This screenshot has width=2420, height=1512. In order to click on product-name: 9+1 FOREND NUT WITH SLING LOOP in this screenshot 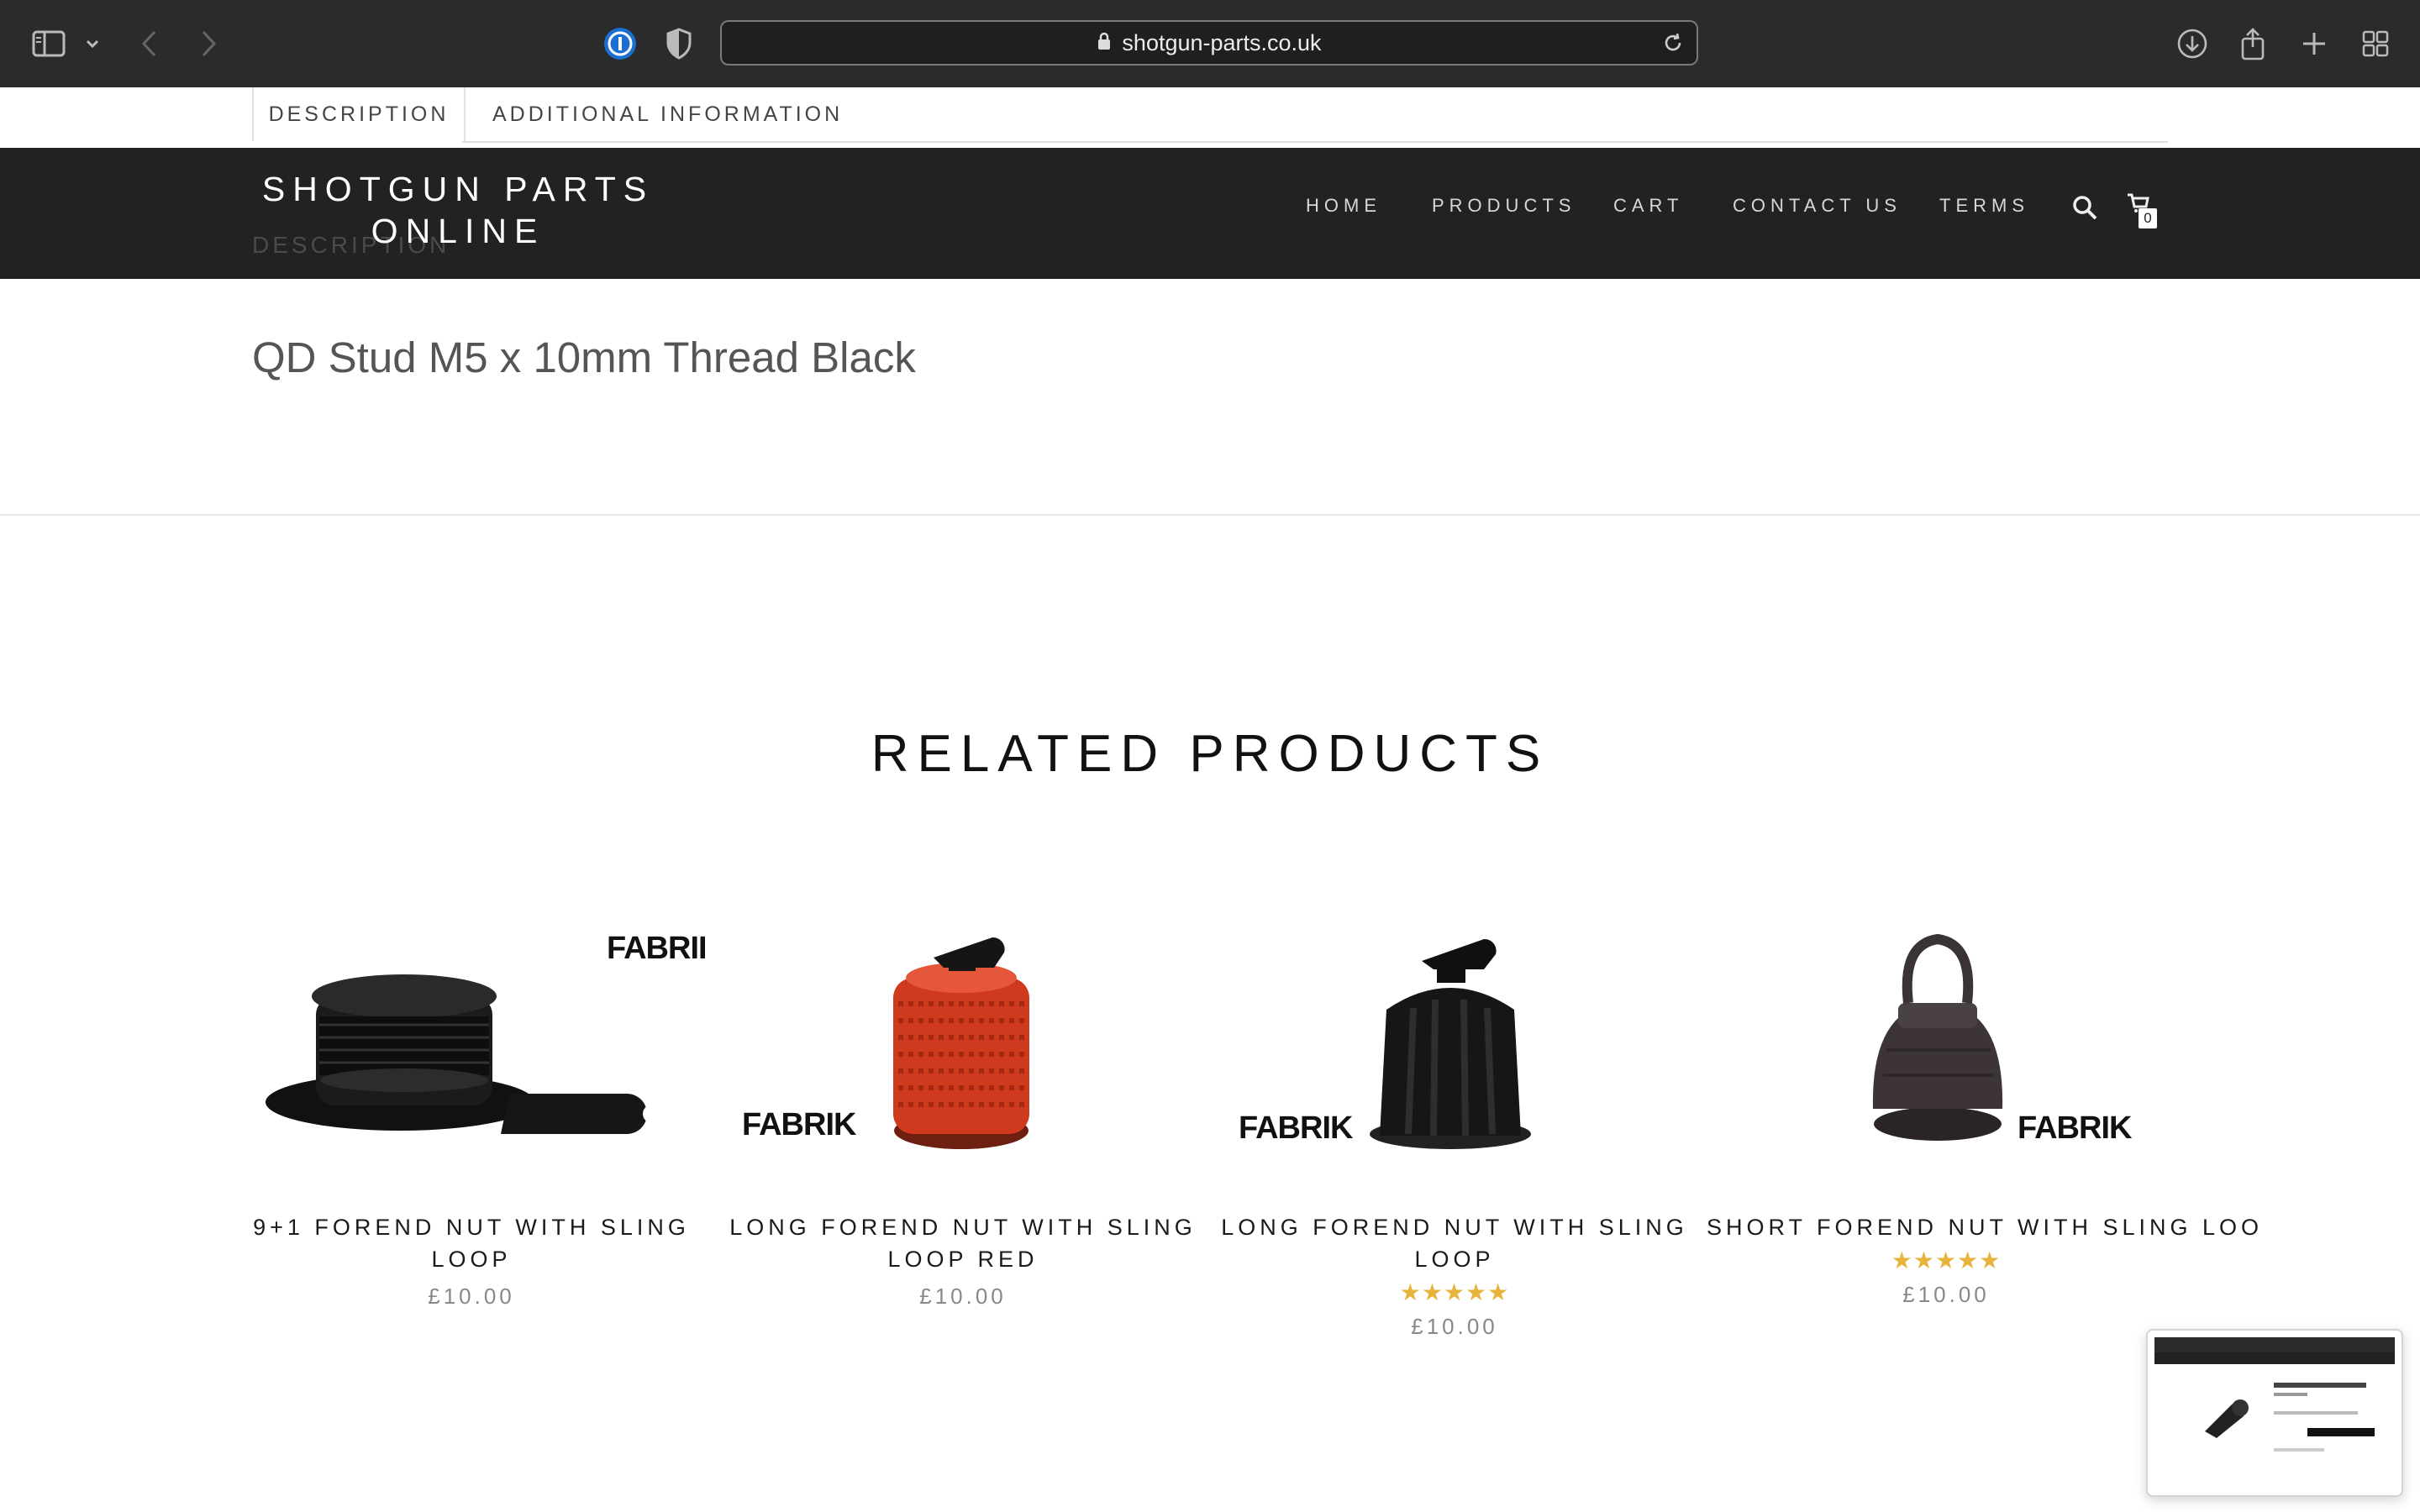, I will do `click(471, 1243)`.